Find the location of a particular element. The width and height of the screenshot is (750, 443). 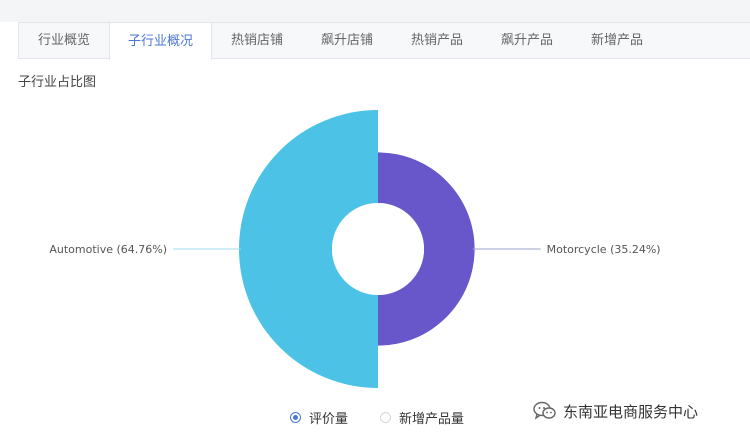

watermark: 东南亚电商服务中心 is located at coordinates (615, 411).